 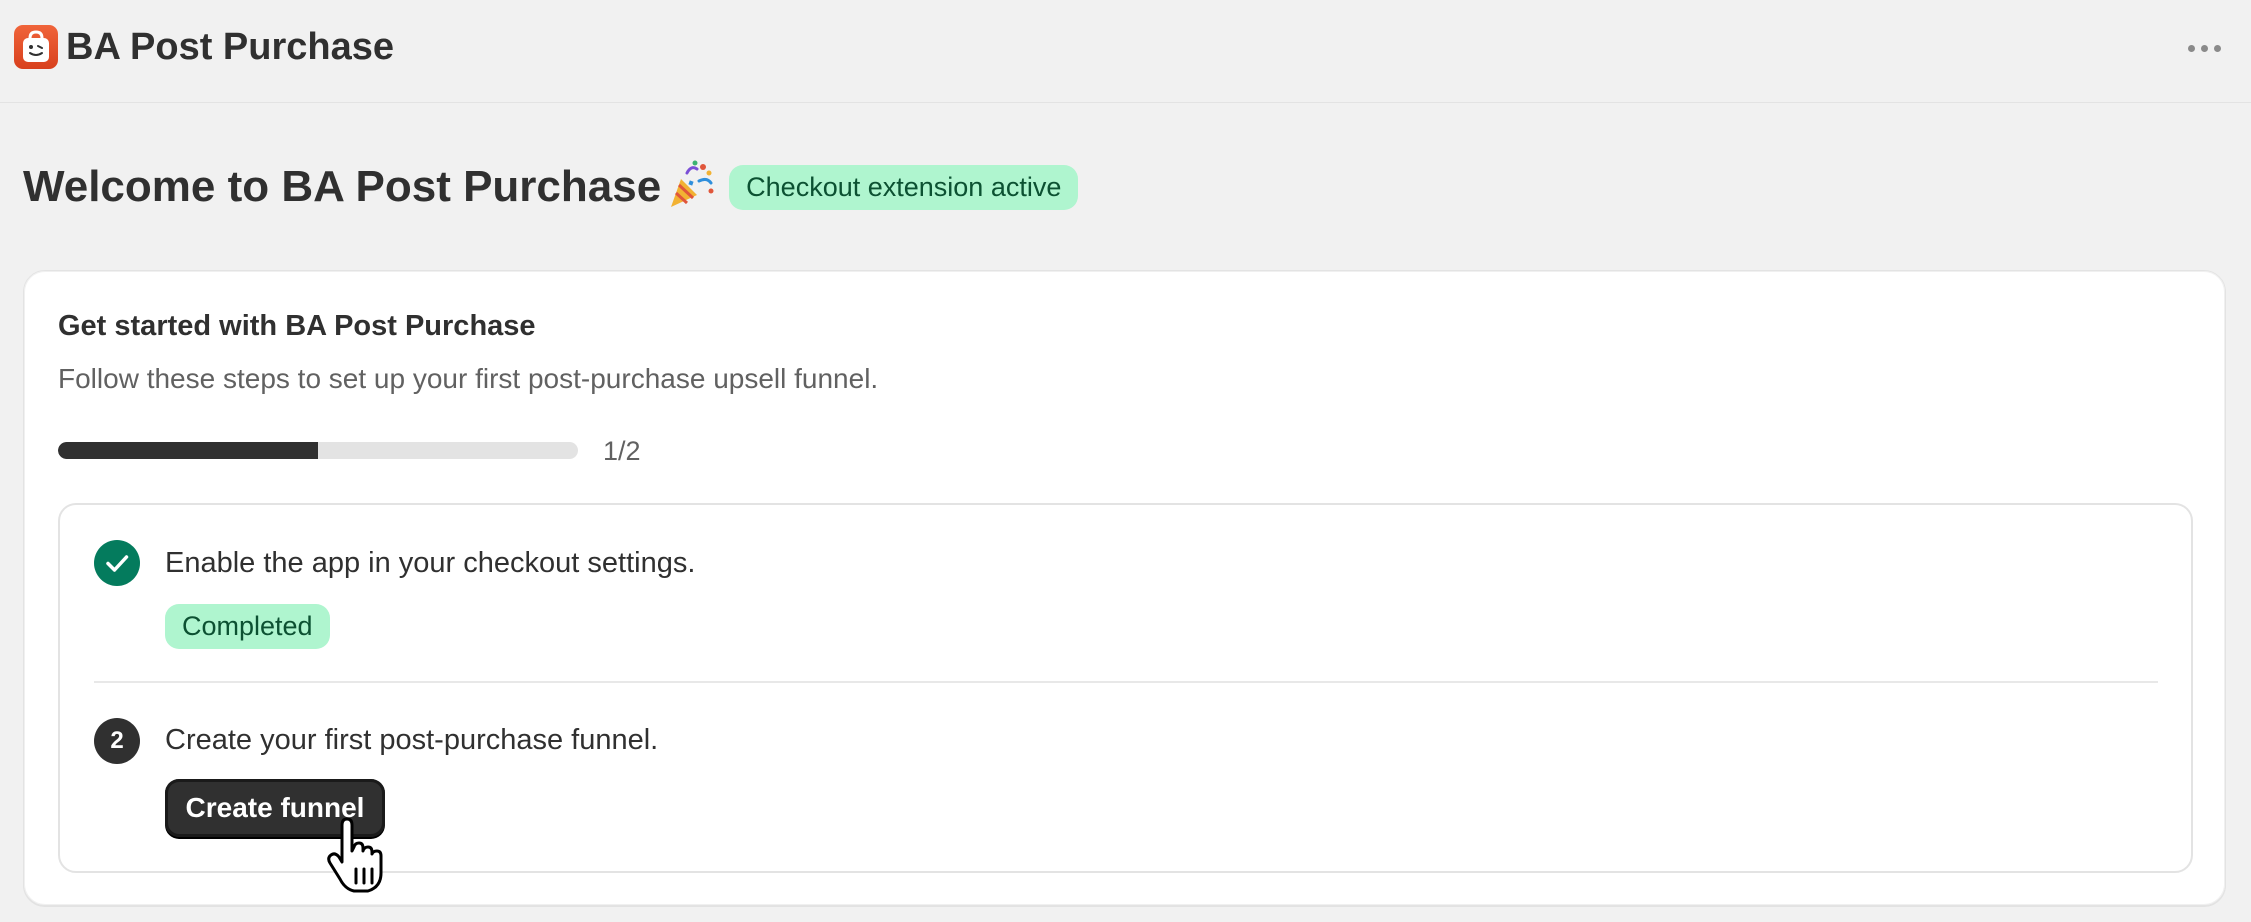 I want to click on progress-bar, so click(x=318, y=450).